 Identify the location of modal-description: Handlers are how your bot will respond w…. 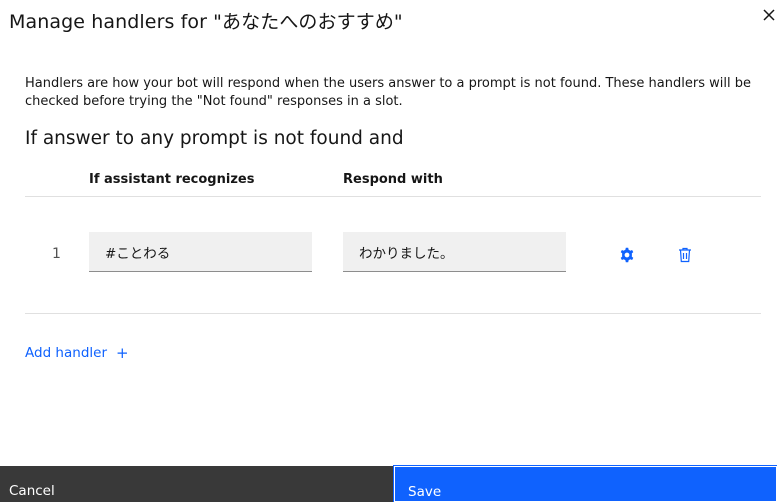
(388, 92).